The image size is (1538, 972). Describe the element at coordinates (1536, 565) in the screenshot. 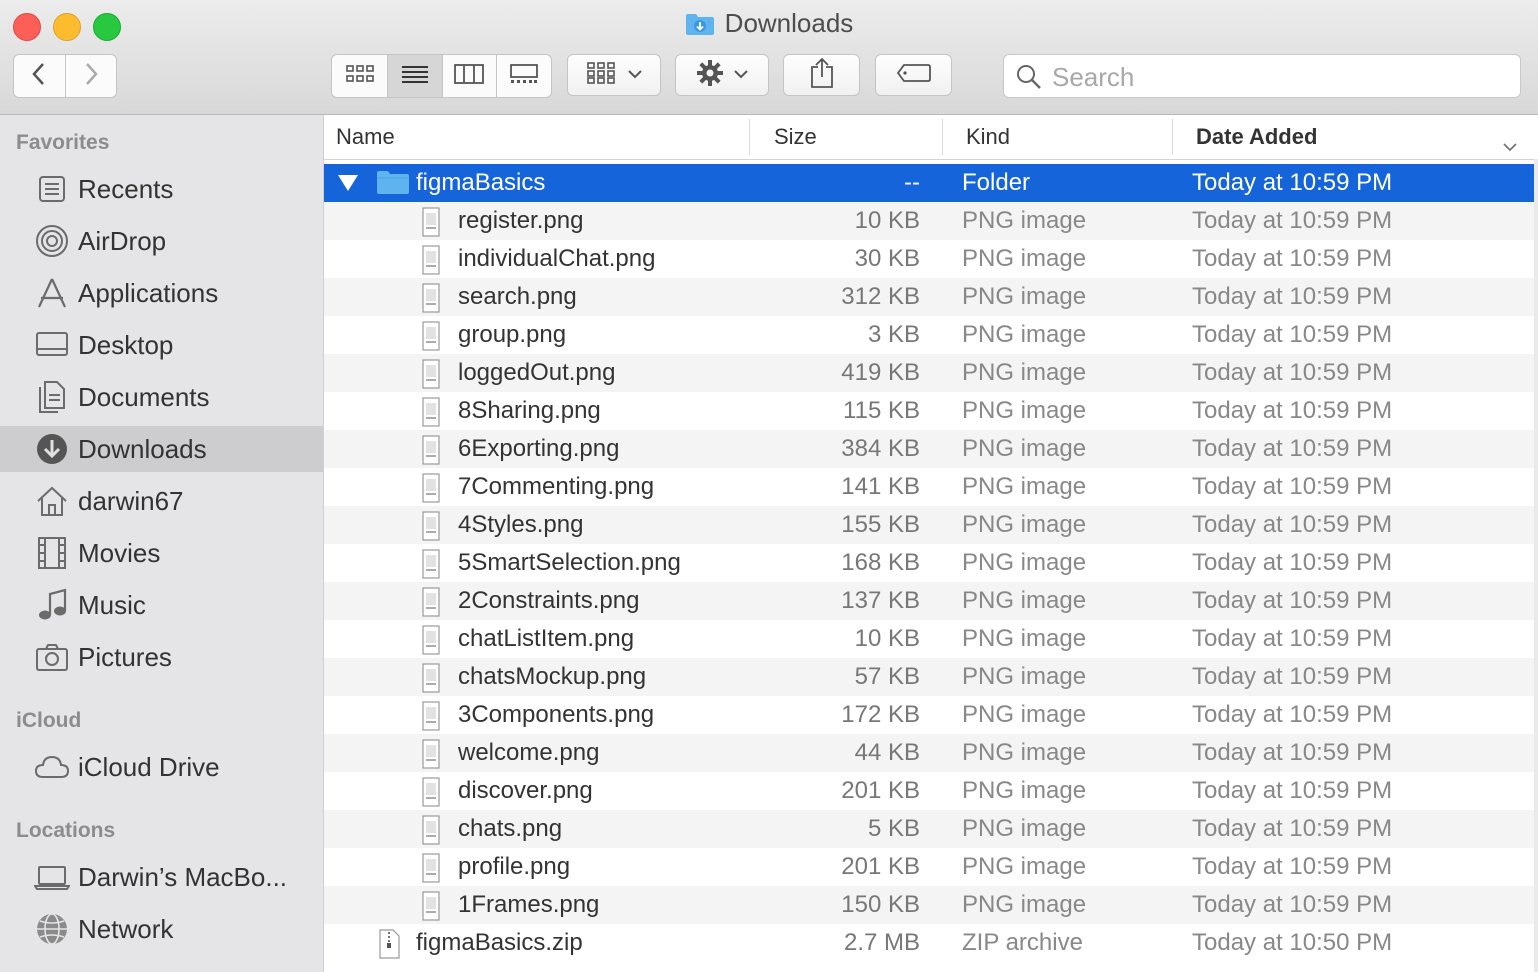

I see `scrollbar-track` at that location.